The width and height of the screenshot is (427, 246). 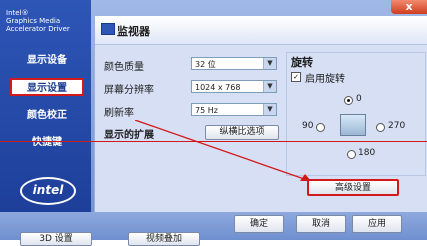 I want to click on color-quality-label: 颜色质量, so click(x=124, y=67).